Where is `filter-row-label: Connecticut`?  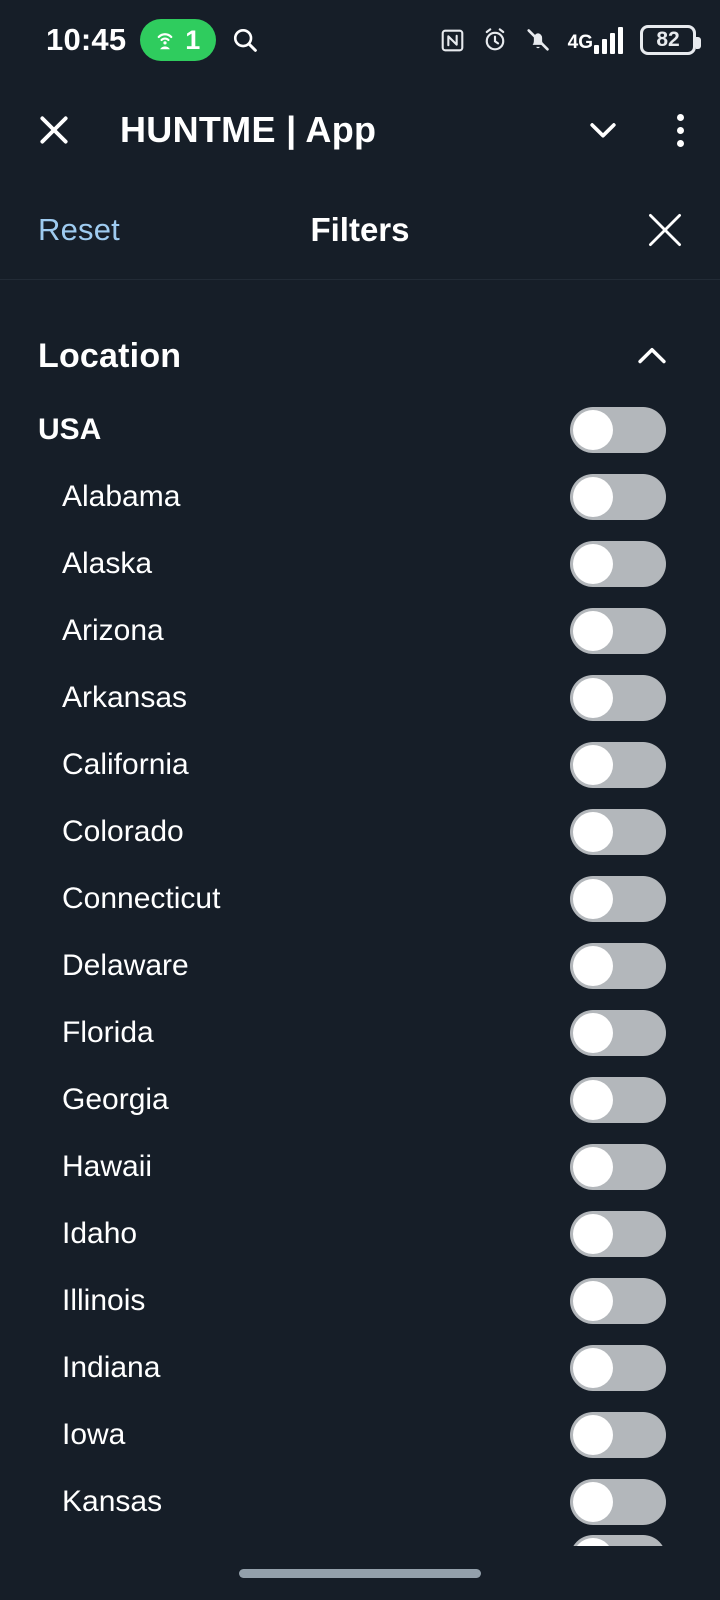
filter-row-label: Connecticut is located at coordinates (141, 898).